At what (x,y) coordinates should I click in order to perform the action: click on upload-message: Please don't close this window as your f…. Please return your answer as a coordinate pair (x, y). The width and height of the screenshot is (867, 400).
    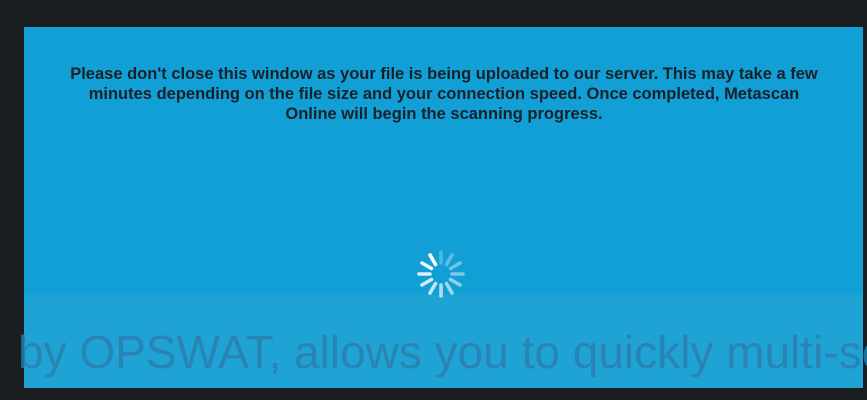
    Looking at the image, I should click on (444, 94).